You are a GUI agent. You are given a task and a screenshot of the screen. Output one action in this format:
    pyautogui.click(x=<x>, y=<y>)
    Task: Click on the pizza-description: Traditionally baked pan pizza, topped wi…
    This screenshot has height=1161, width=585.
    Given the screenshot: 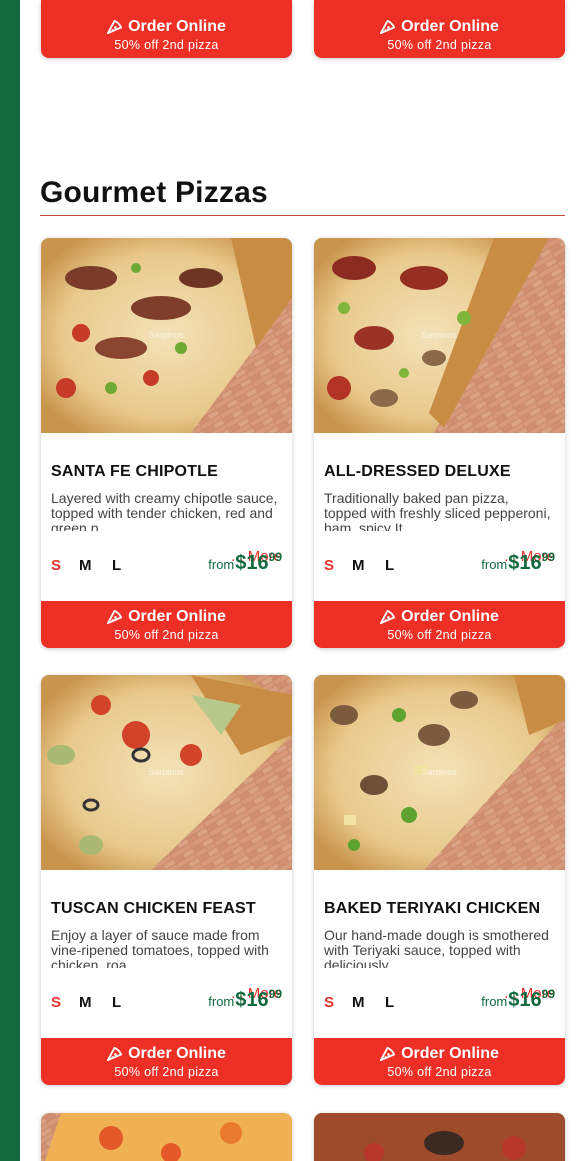 What is the action you would take?
    pyautogui.click(x=437, y=511)
    